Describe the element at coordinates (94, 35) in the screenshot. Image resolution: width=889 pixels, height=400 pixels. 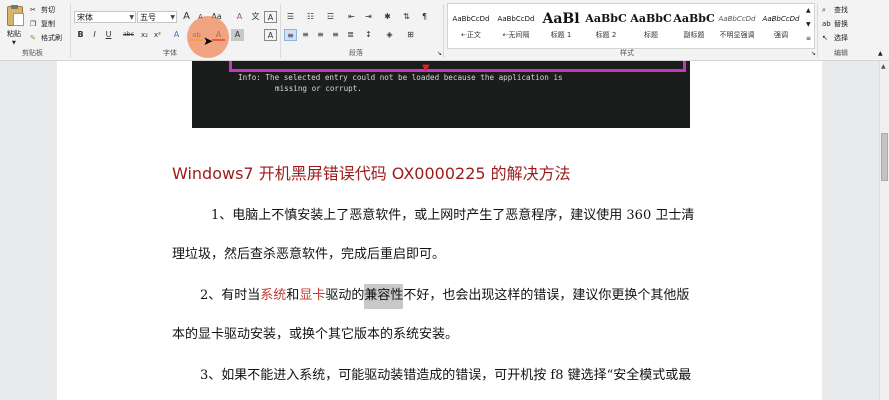
I see `italic-button: I` at that location.